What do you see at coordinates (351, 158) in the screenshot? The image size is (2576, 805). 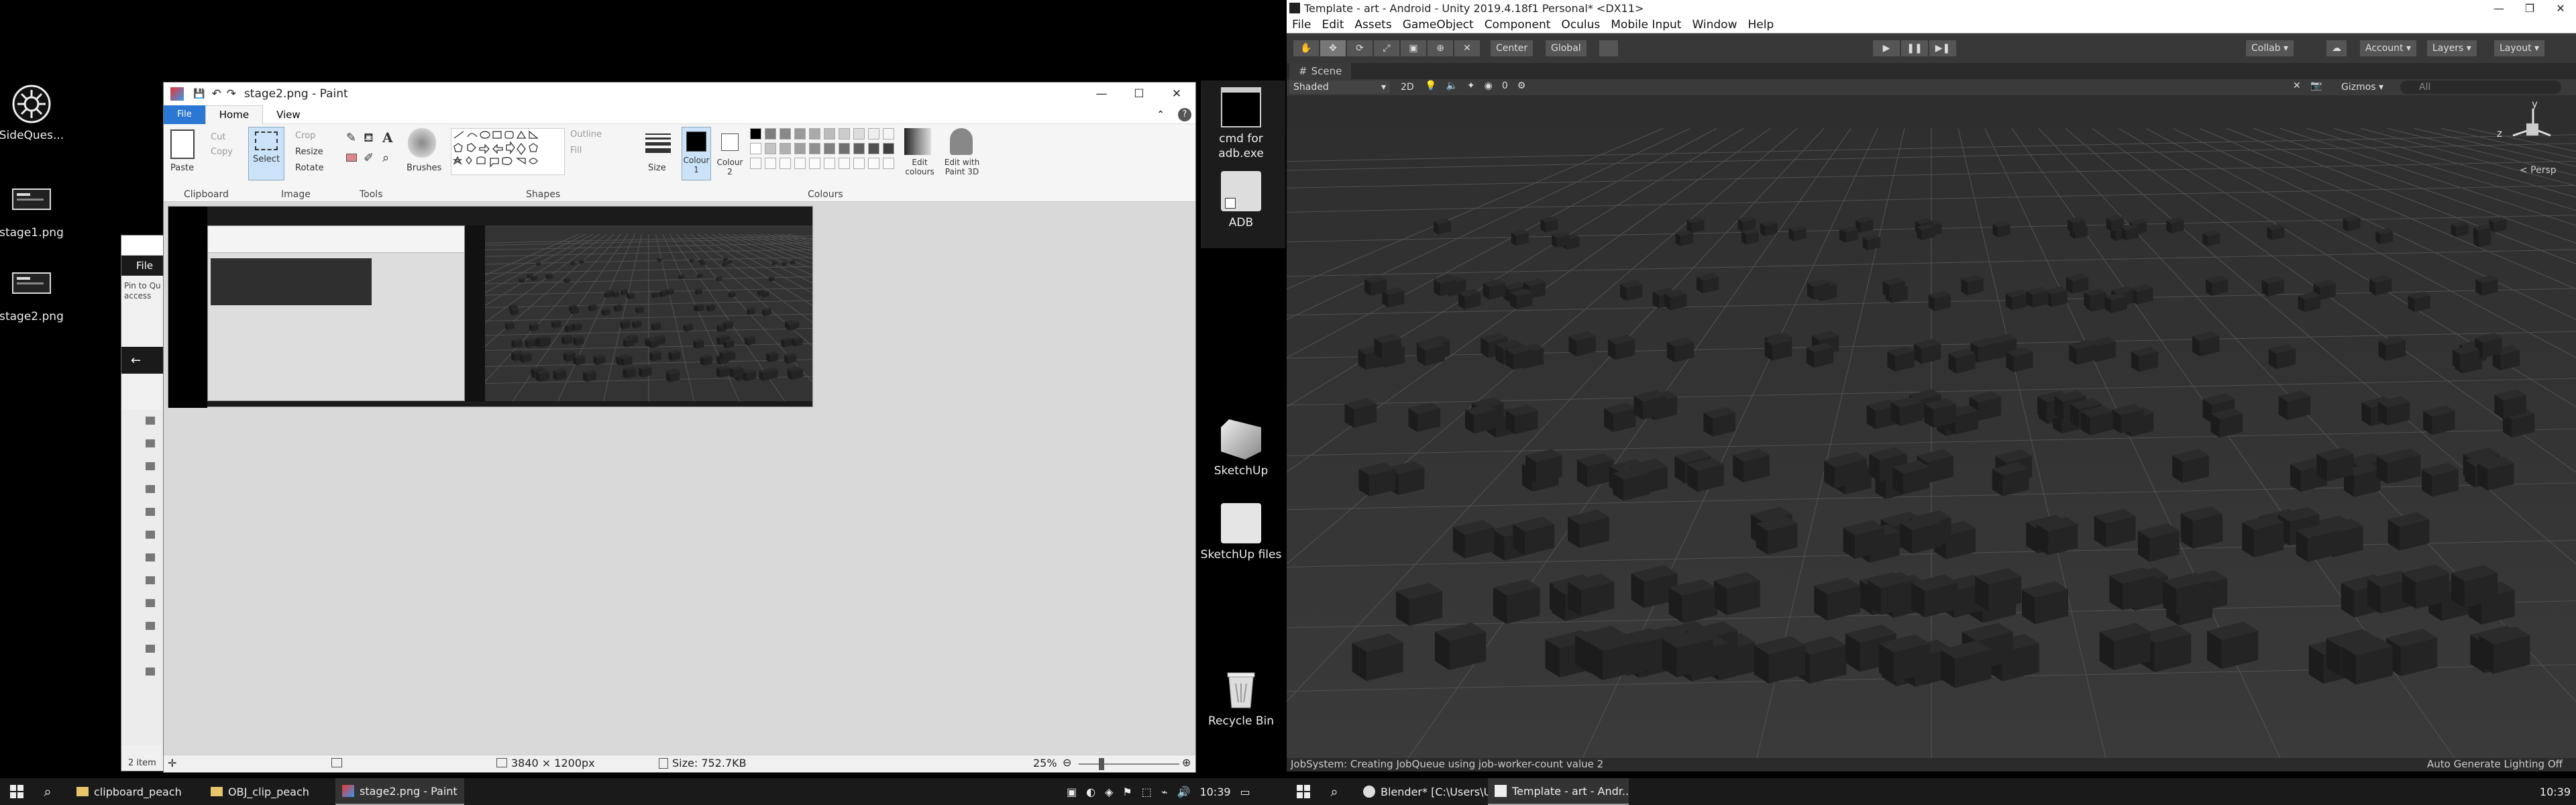 I see `eraser-icon` at bounding box center [351, 158].